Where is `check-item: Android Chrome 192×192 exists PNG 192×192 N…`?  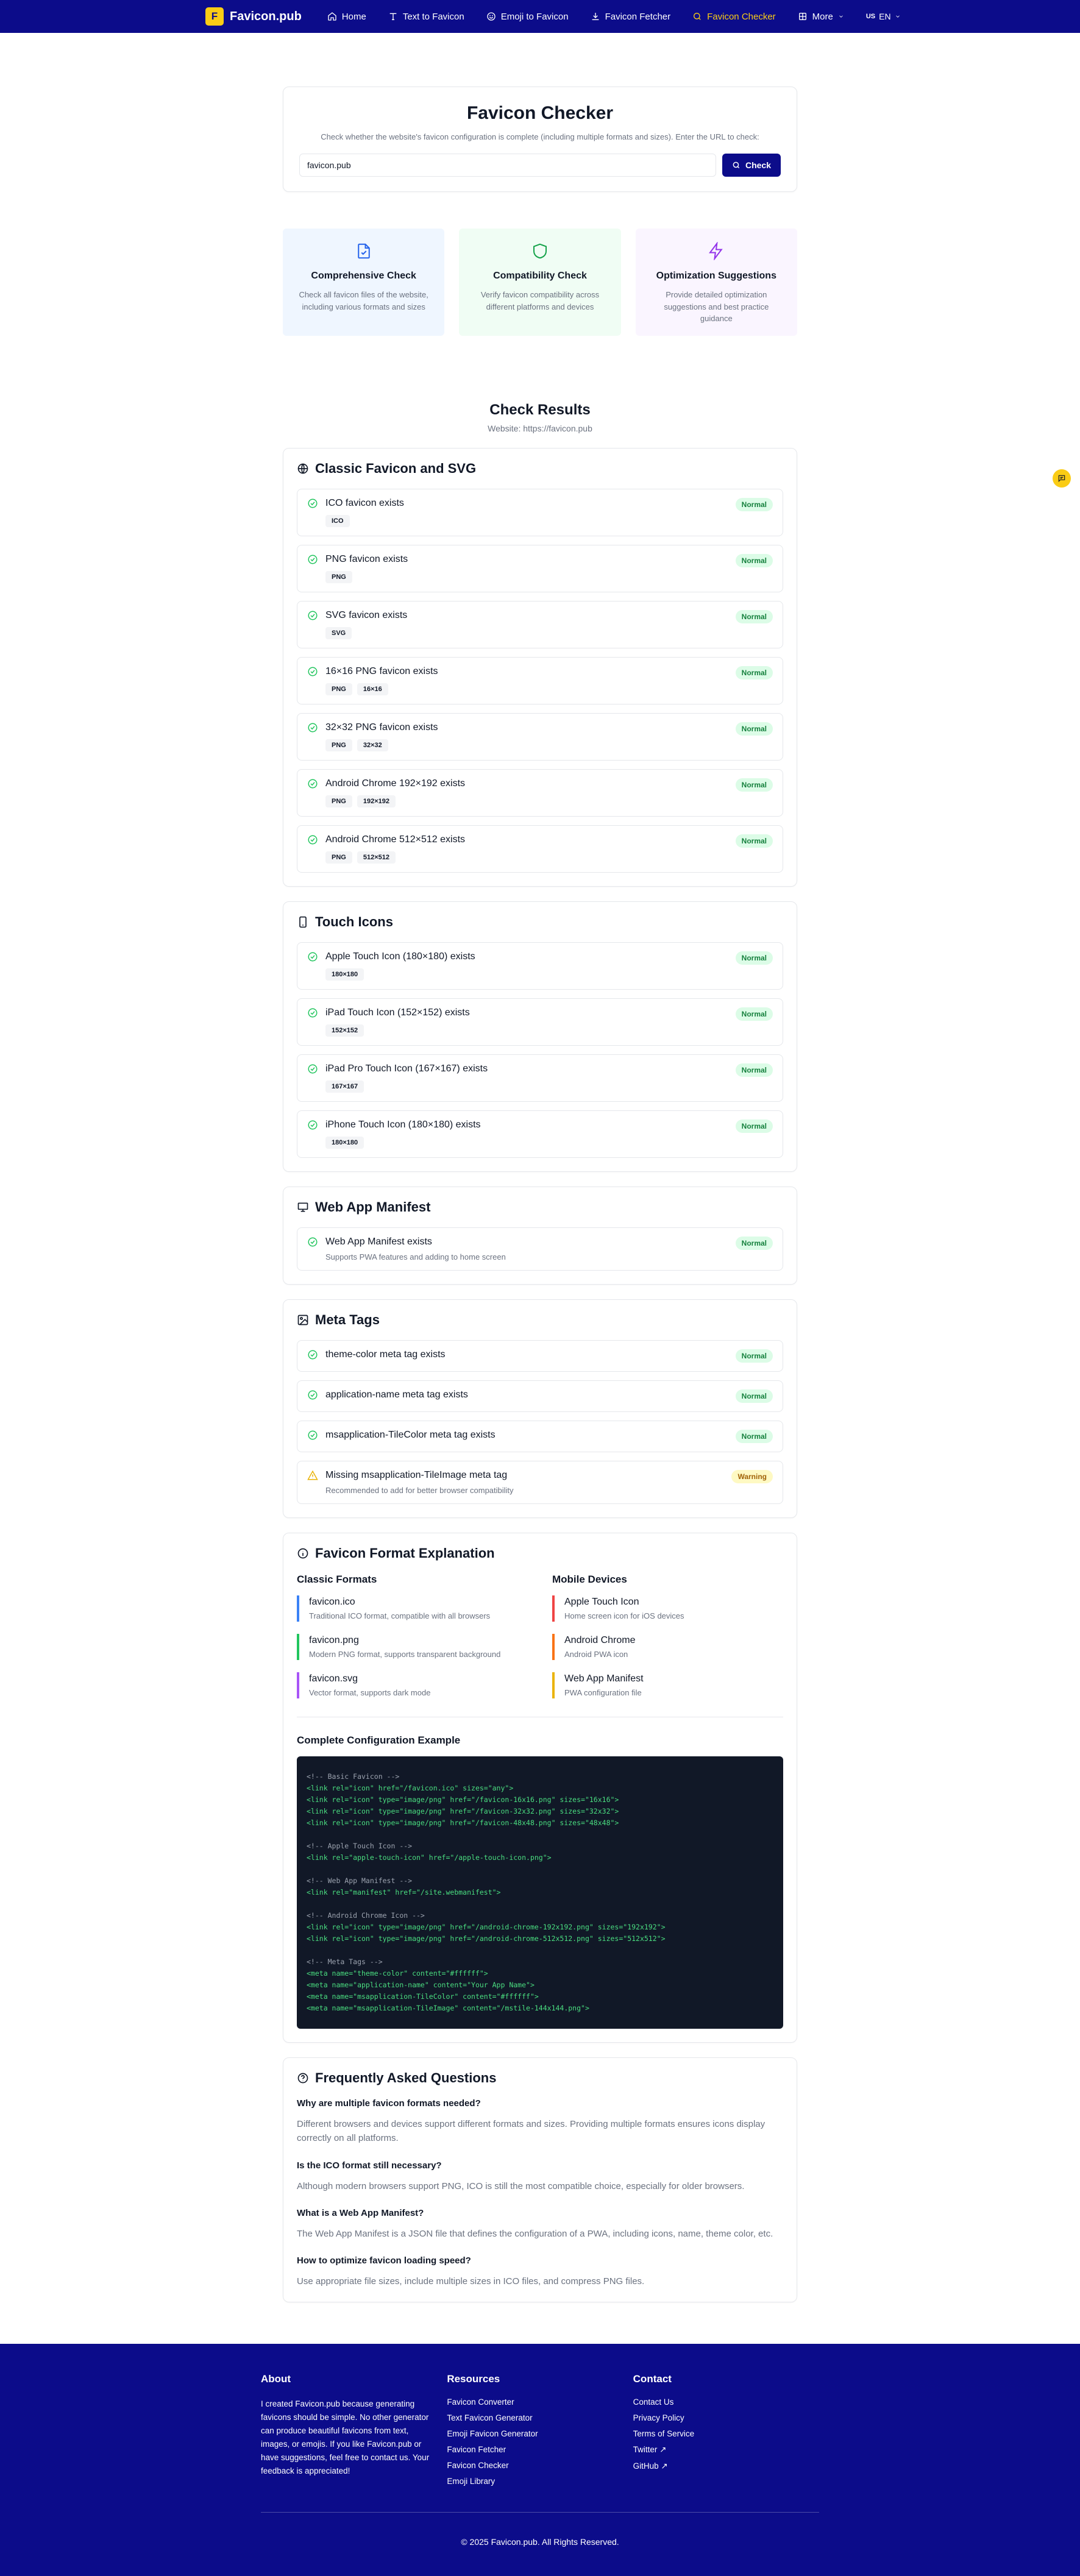
check-item: Android Chrome 192×192 exists PNG 192×192 N… is located at coordinates (540, 793).